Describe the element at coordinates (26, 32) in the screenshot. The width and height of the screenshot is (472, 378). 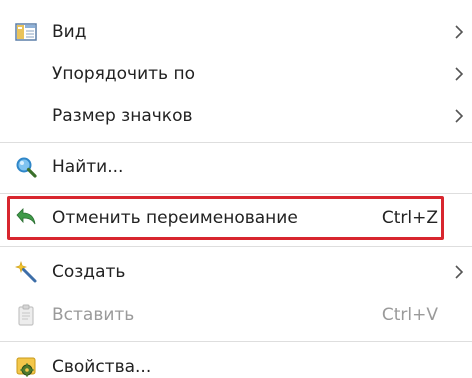
I see `view-panel-icon` at that location.